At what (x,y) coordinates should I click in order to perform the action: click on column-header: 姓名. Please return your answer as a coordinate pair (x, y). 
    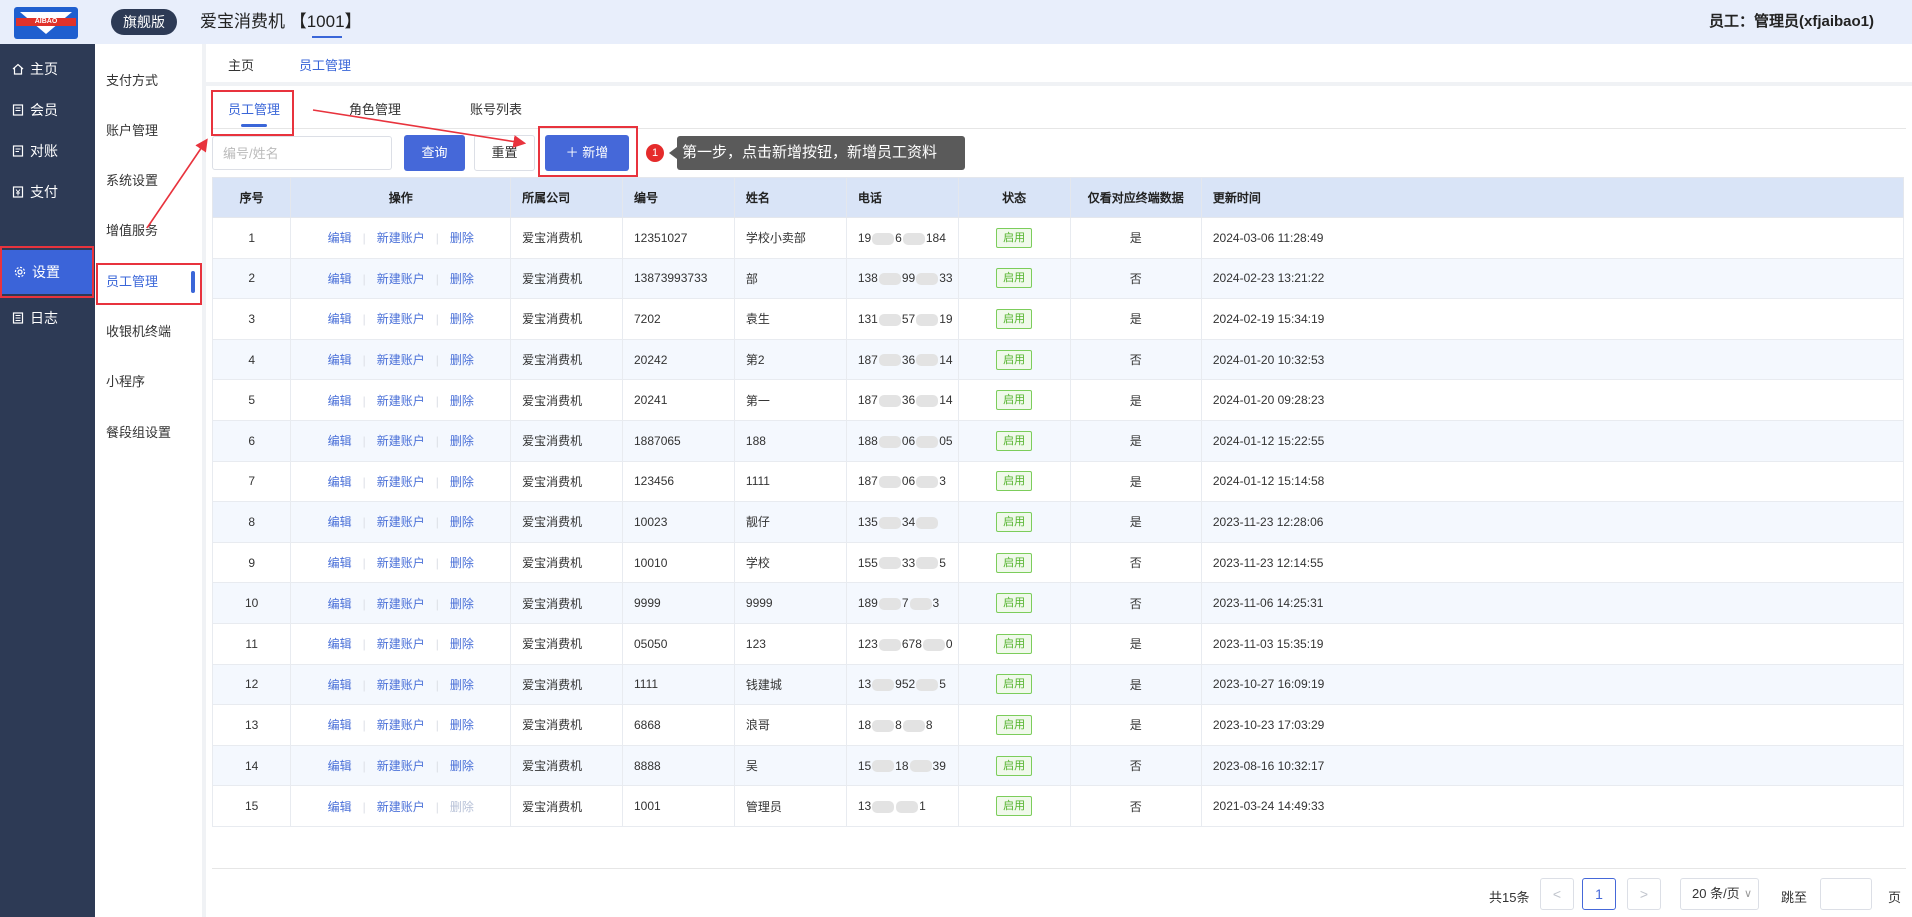
    Looking at the image, I should click on (790, 197).